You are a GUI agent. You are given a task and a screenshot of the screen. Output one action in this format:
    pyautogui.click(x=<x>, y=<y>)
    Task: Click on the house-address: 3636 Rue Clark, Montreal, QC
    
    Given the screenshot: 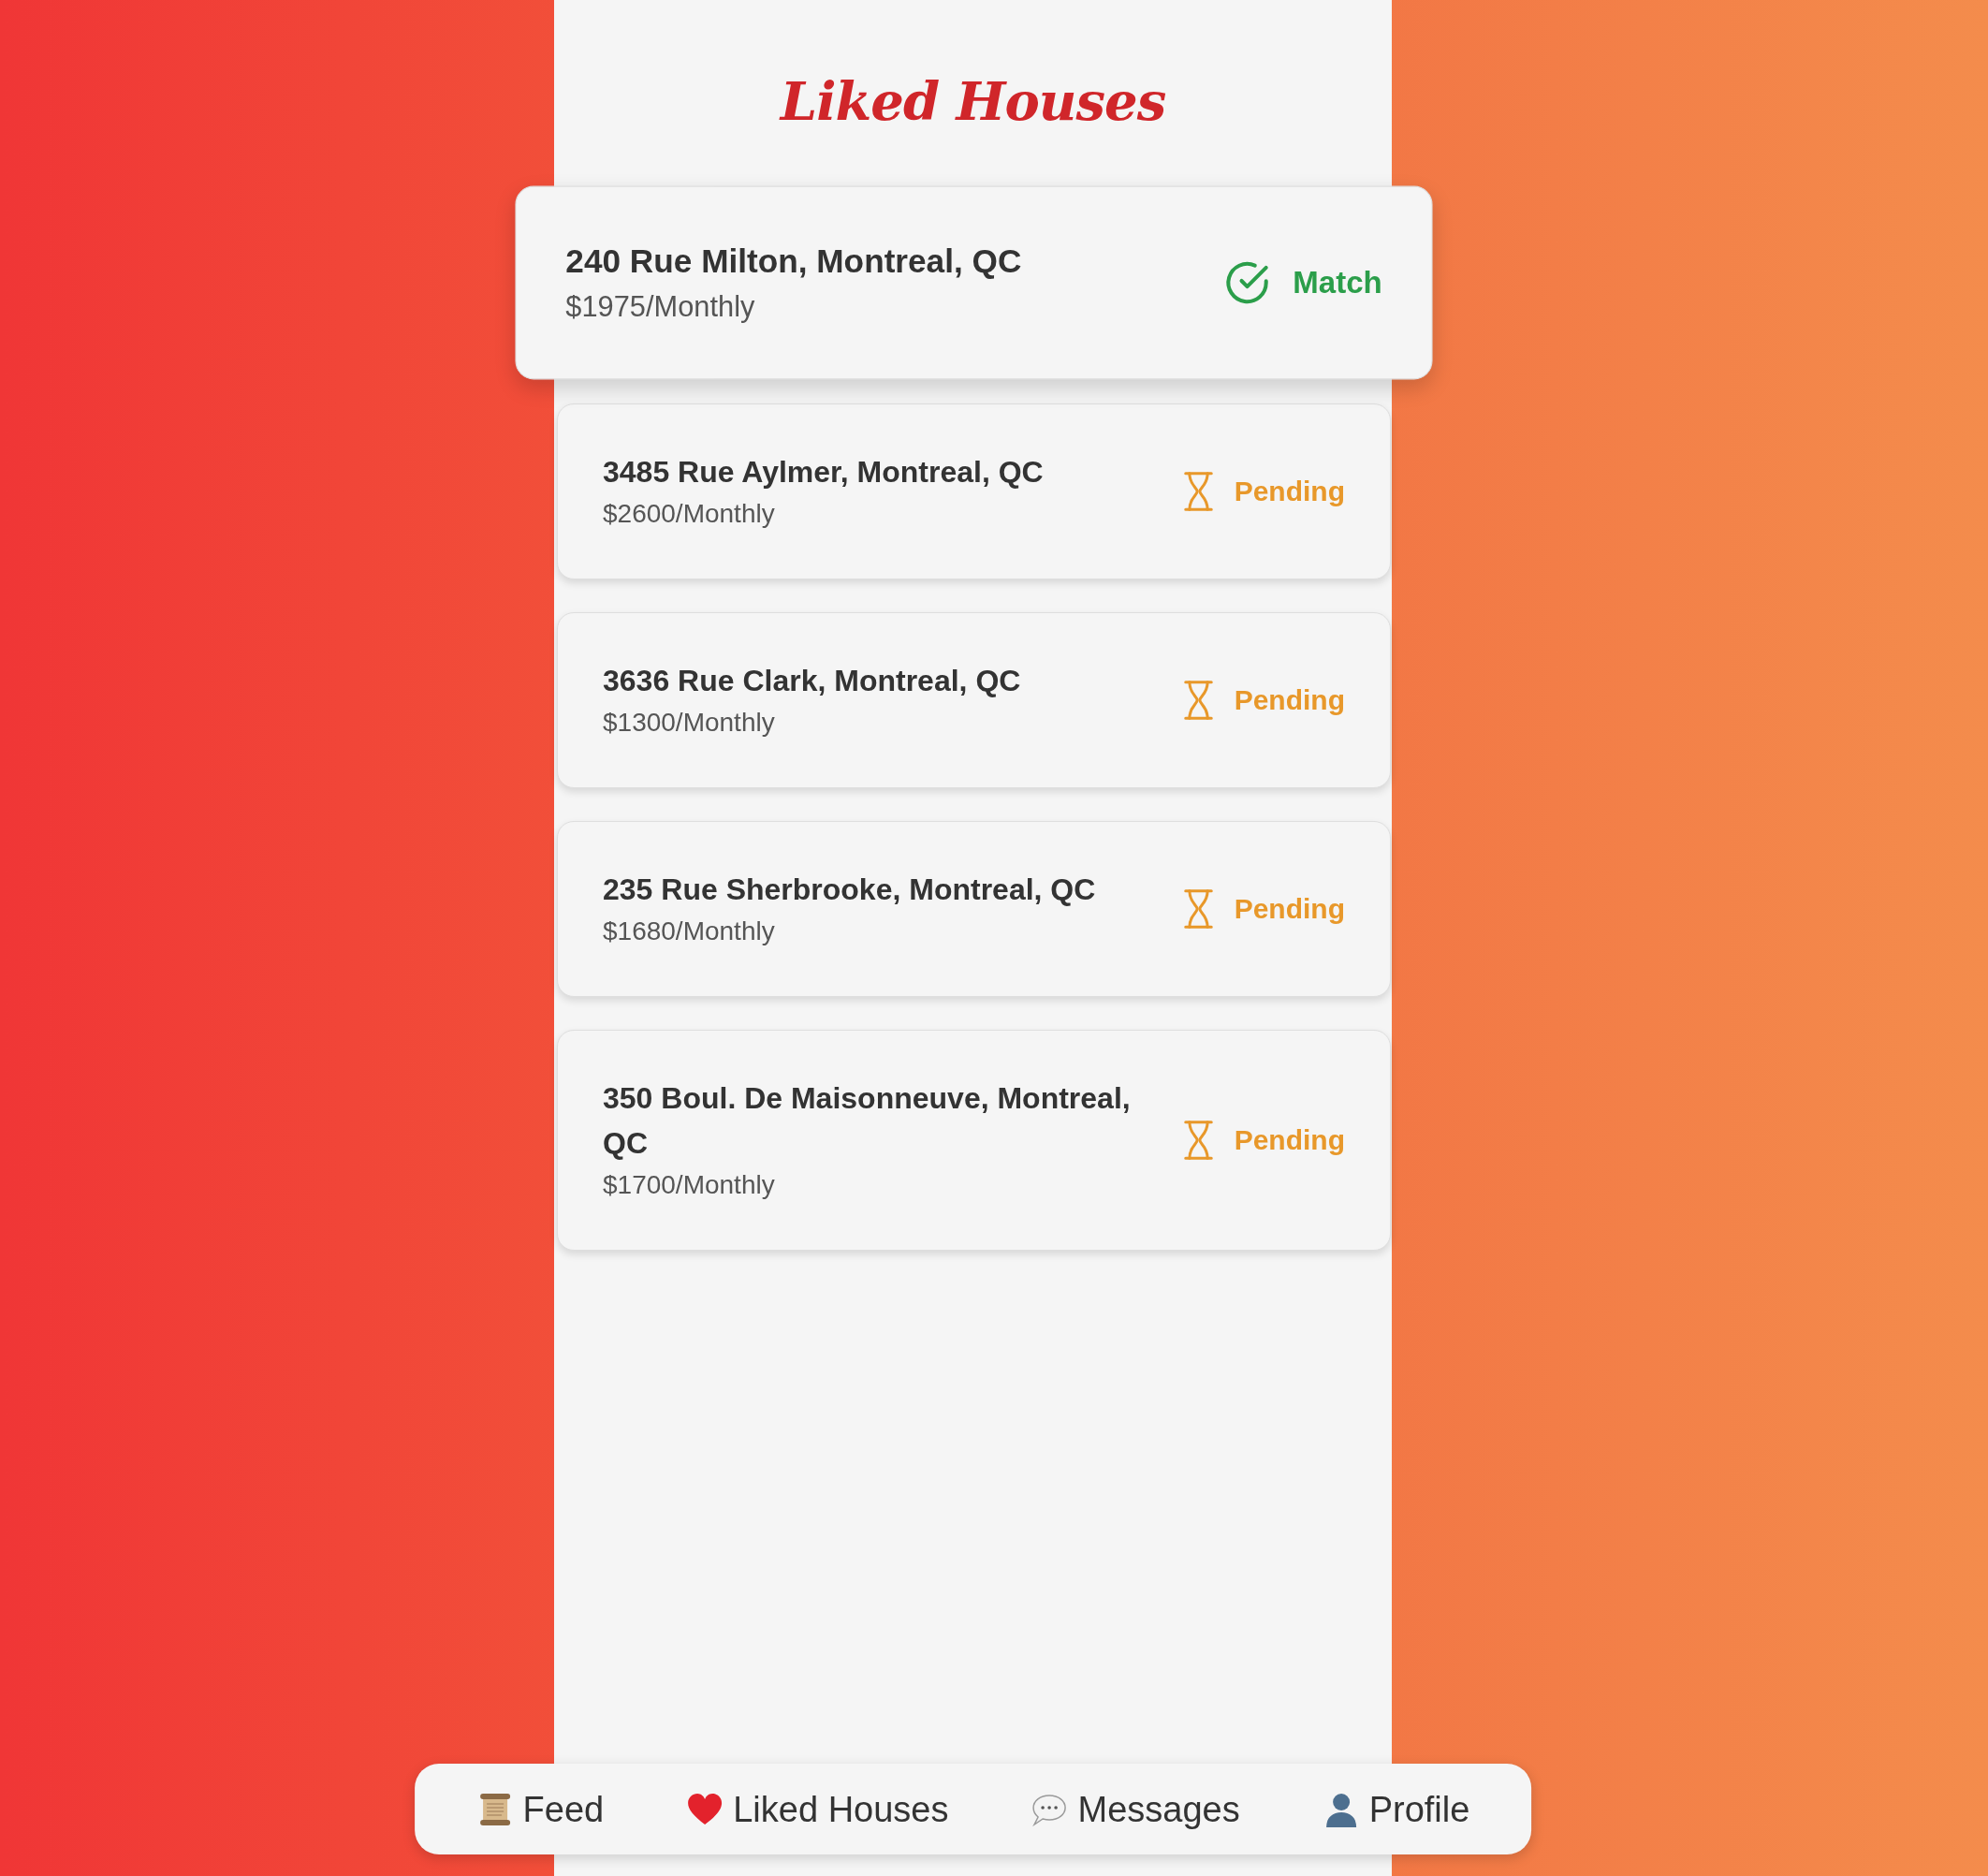 What is the action you would take?
    pyautogui.click(x=812, y=681)
    